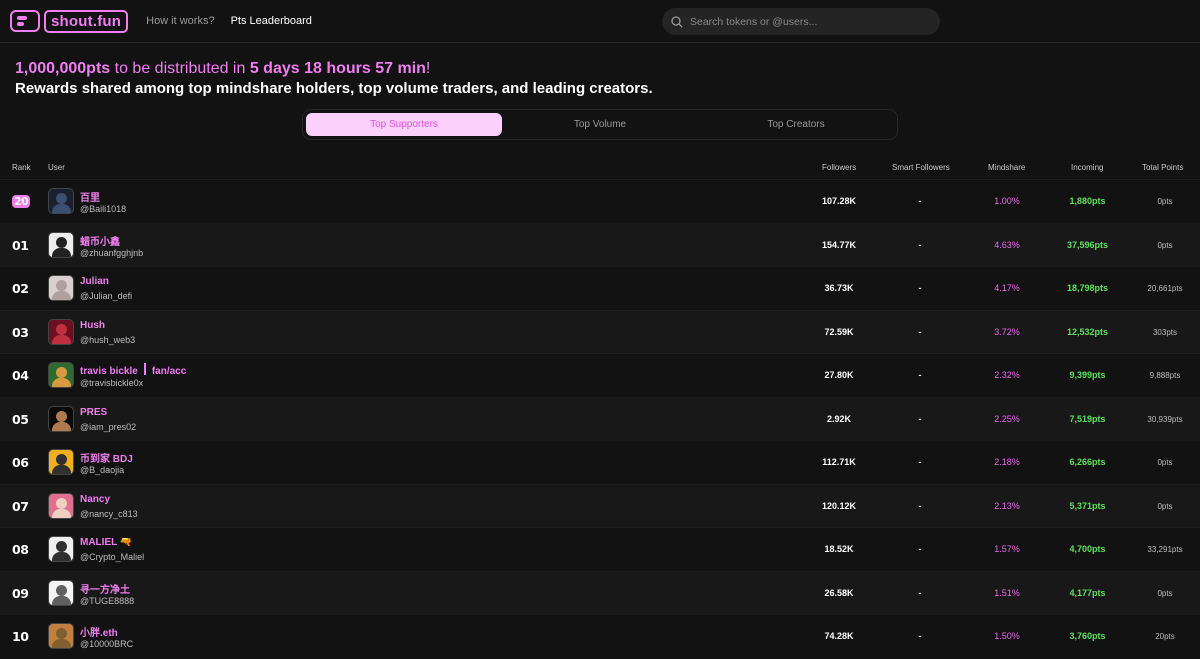  What do you see at coordinates (86, 21) in the screenshot?
I see `logo-text: shout.fun` at bounding box center [86, 21].